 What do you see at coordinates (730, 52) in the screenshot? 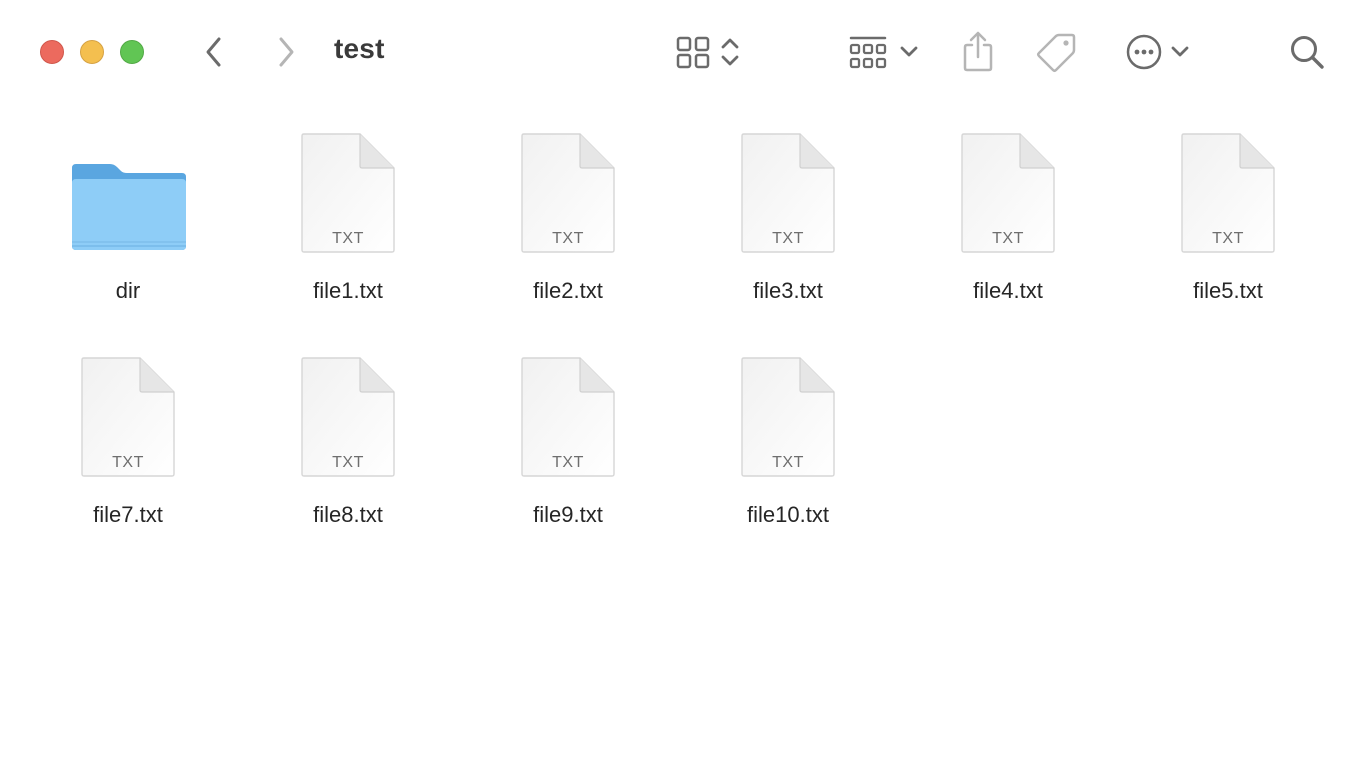
I see `chevron-updown-icon` at bounding box center [730, 52].